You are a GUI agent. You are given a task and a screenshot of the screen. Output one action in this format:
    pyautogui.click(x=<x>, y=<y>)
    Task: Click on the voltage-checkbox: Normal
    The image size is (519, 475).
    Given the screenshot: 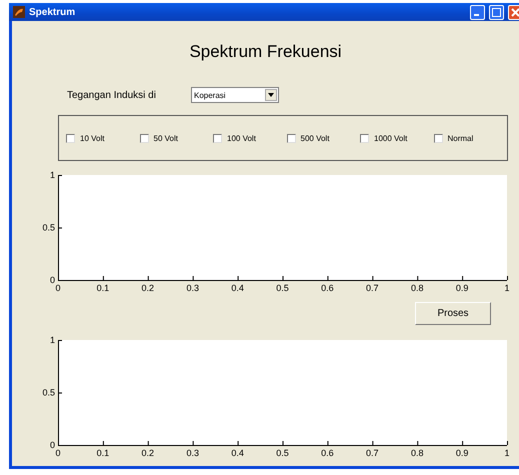 What is the action you would take?
    pyautogui.click(x=470, y=138)
    